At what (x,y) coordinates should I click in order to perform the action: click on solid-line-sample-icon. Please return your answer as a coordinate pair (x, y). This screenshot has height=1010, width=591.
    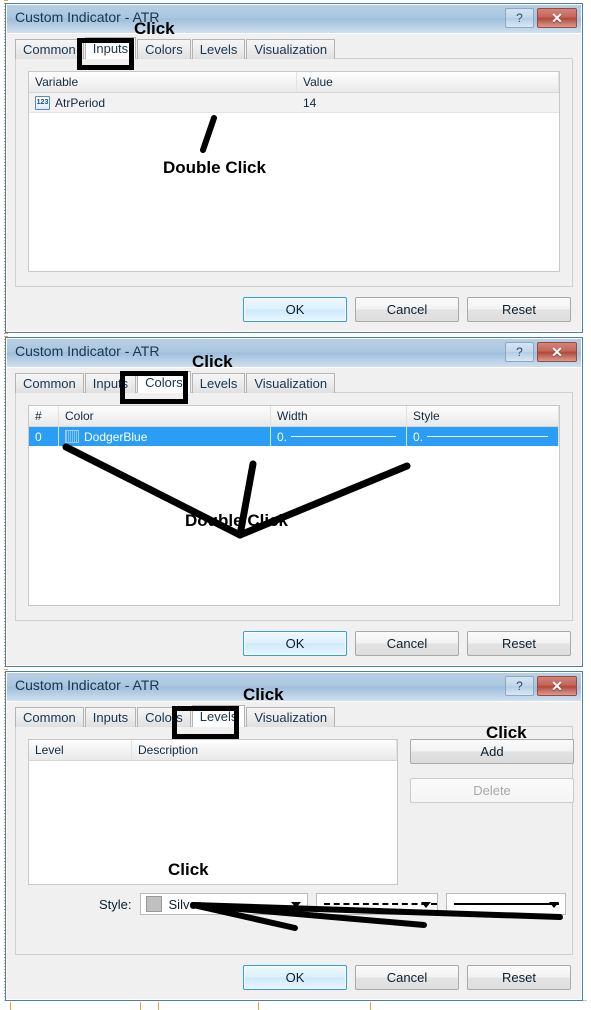
    Looking at the image, I should click on (506, 904).